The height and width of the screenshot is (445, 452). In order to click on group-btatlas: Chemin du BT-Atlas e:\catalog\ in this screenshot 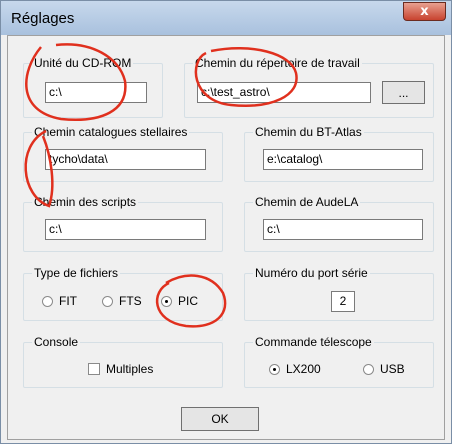, I will do `click(339, 153)`.